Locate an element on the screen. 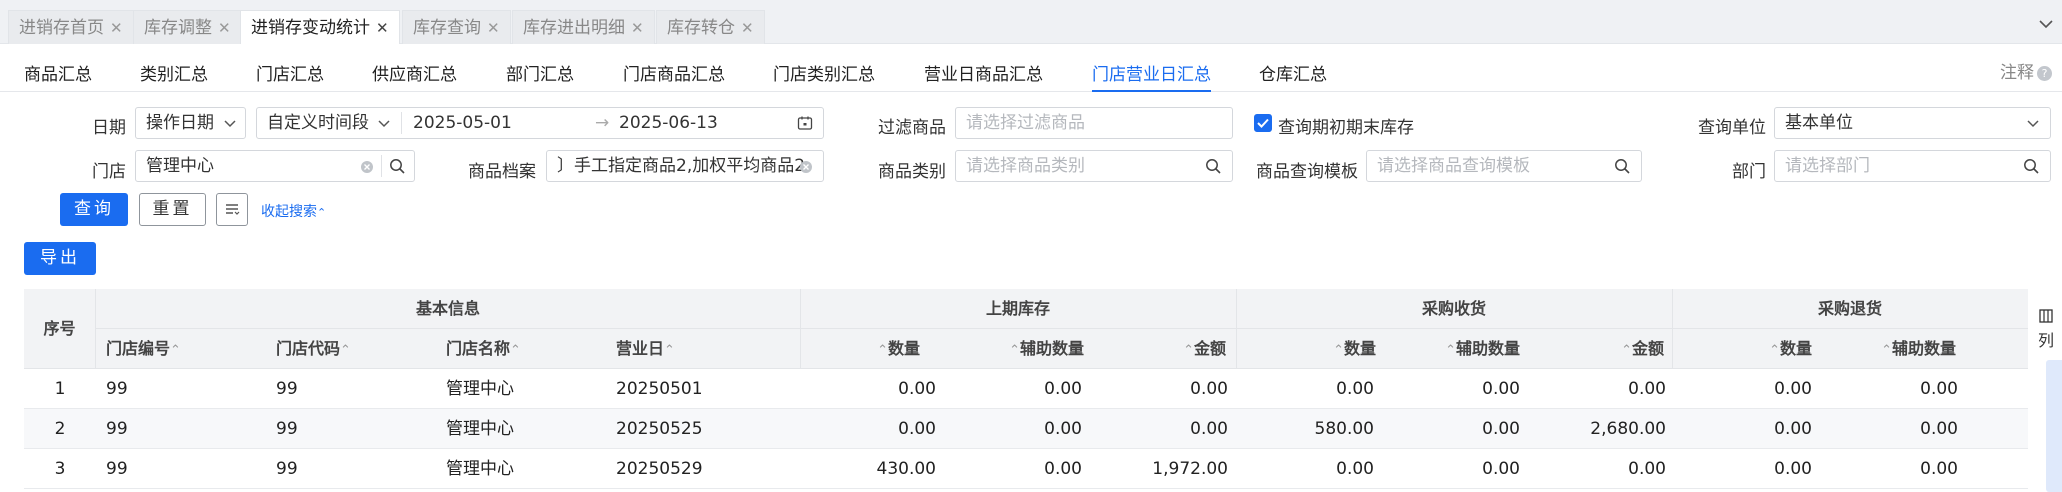  col-return-aux-qty: ⌃辅助数量 is located at coordinates (1884, 349).